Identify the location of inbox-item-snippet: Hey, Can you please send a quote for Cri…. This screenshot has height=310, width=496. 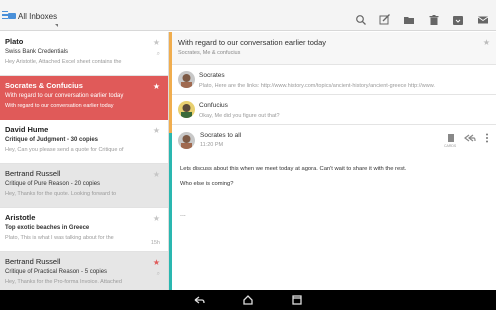
(64, 150).